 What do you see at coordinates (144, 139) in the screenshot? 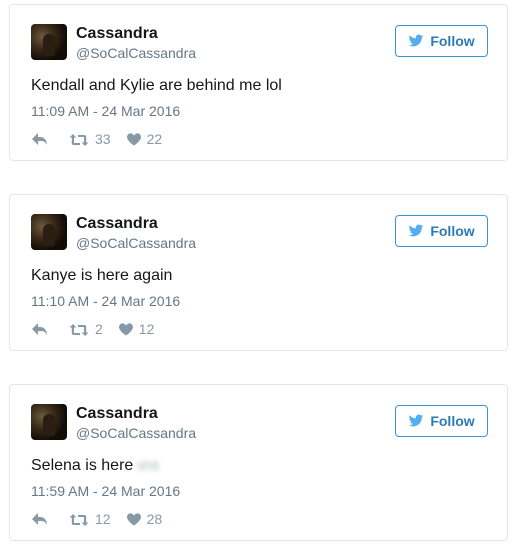
I see `like-button: 22` at bounding box center [144, 139].